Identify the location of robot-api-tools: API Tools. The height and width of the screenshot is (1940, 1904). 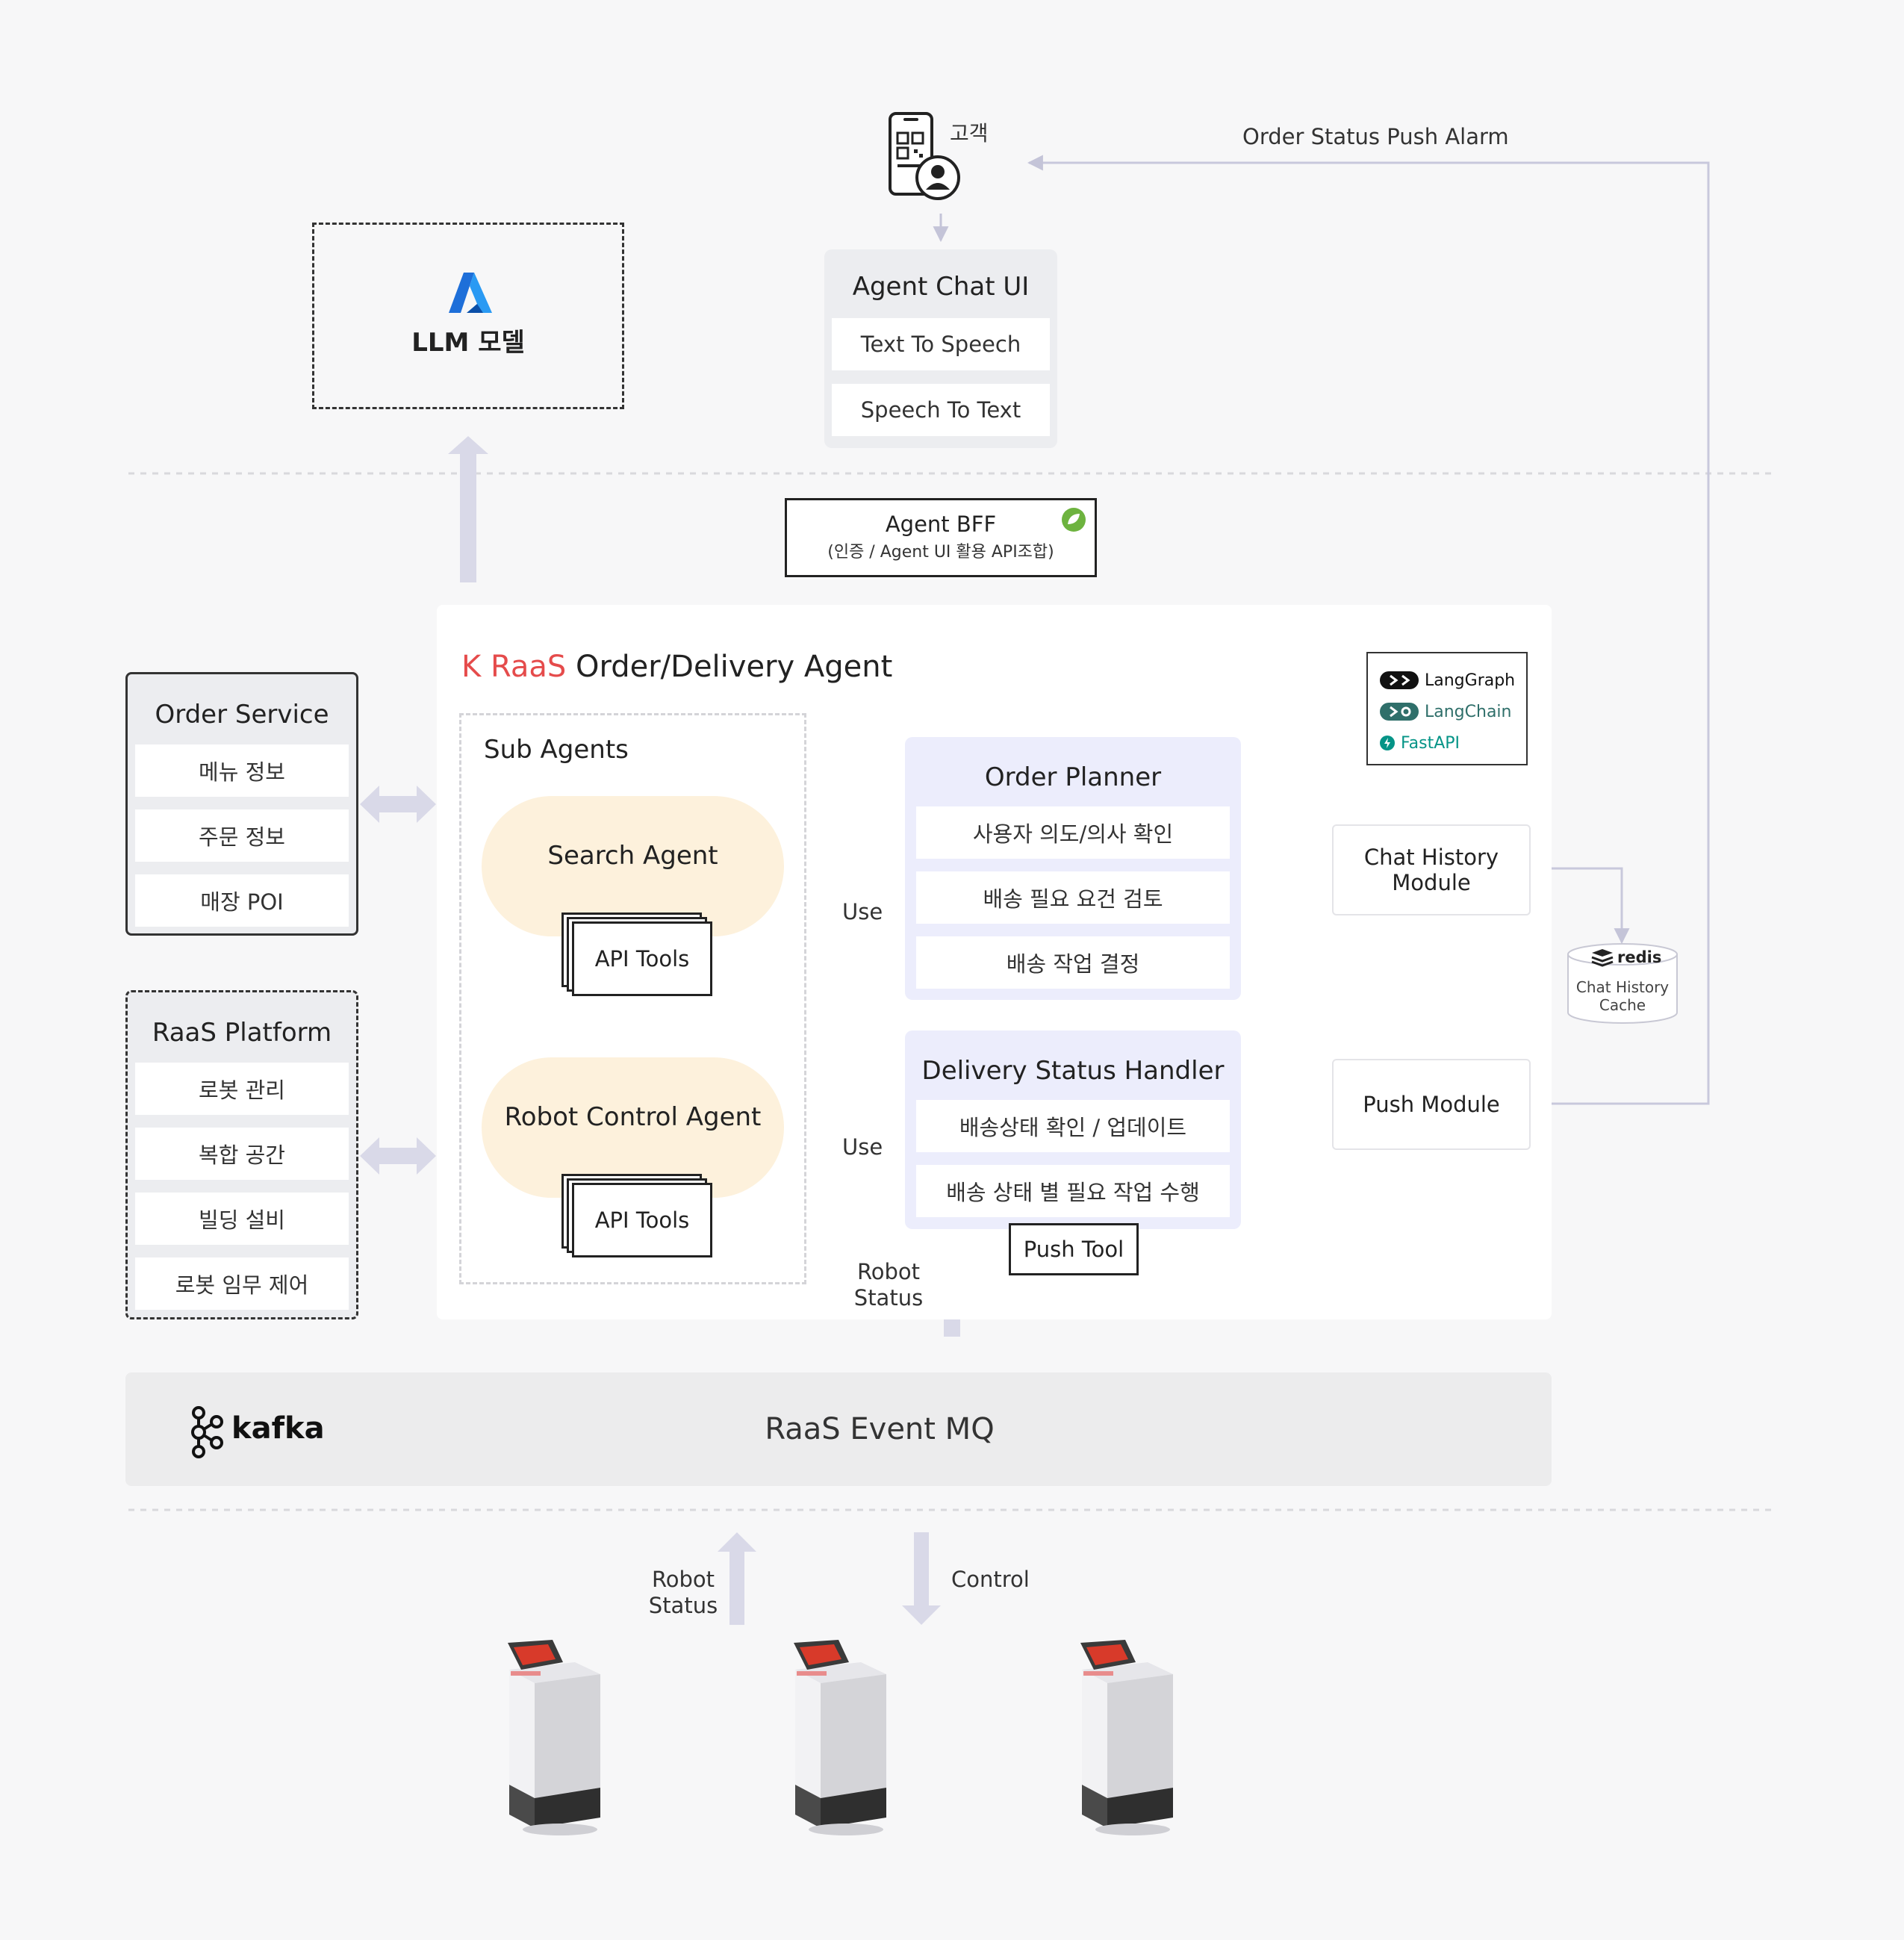
(642, 1220).